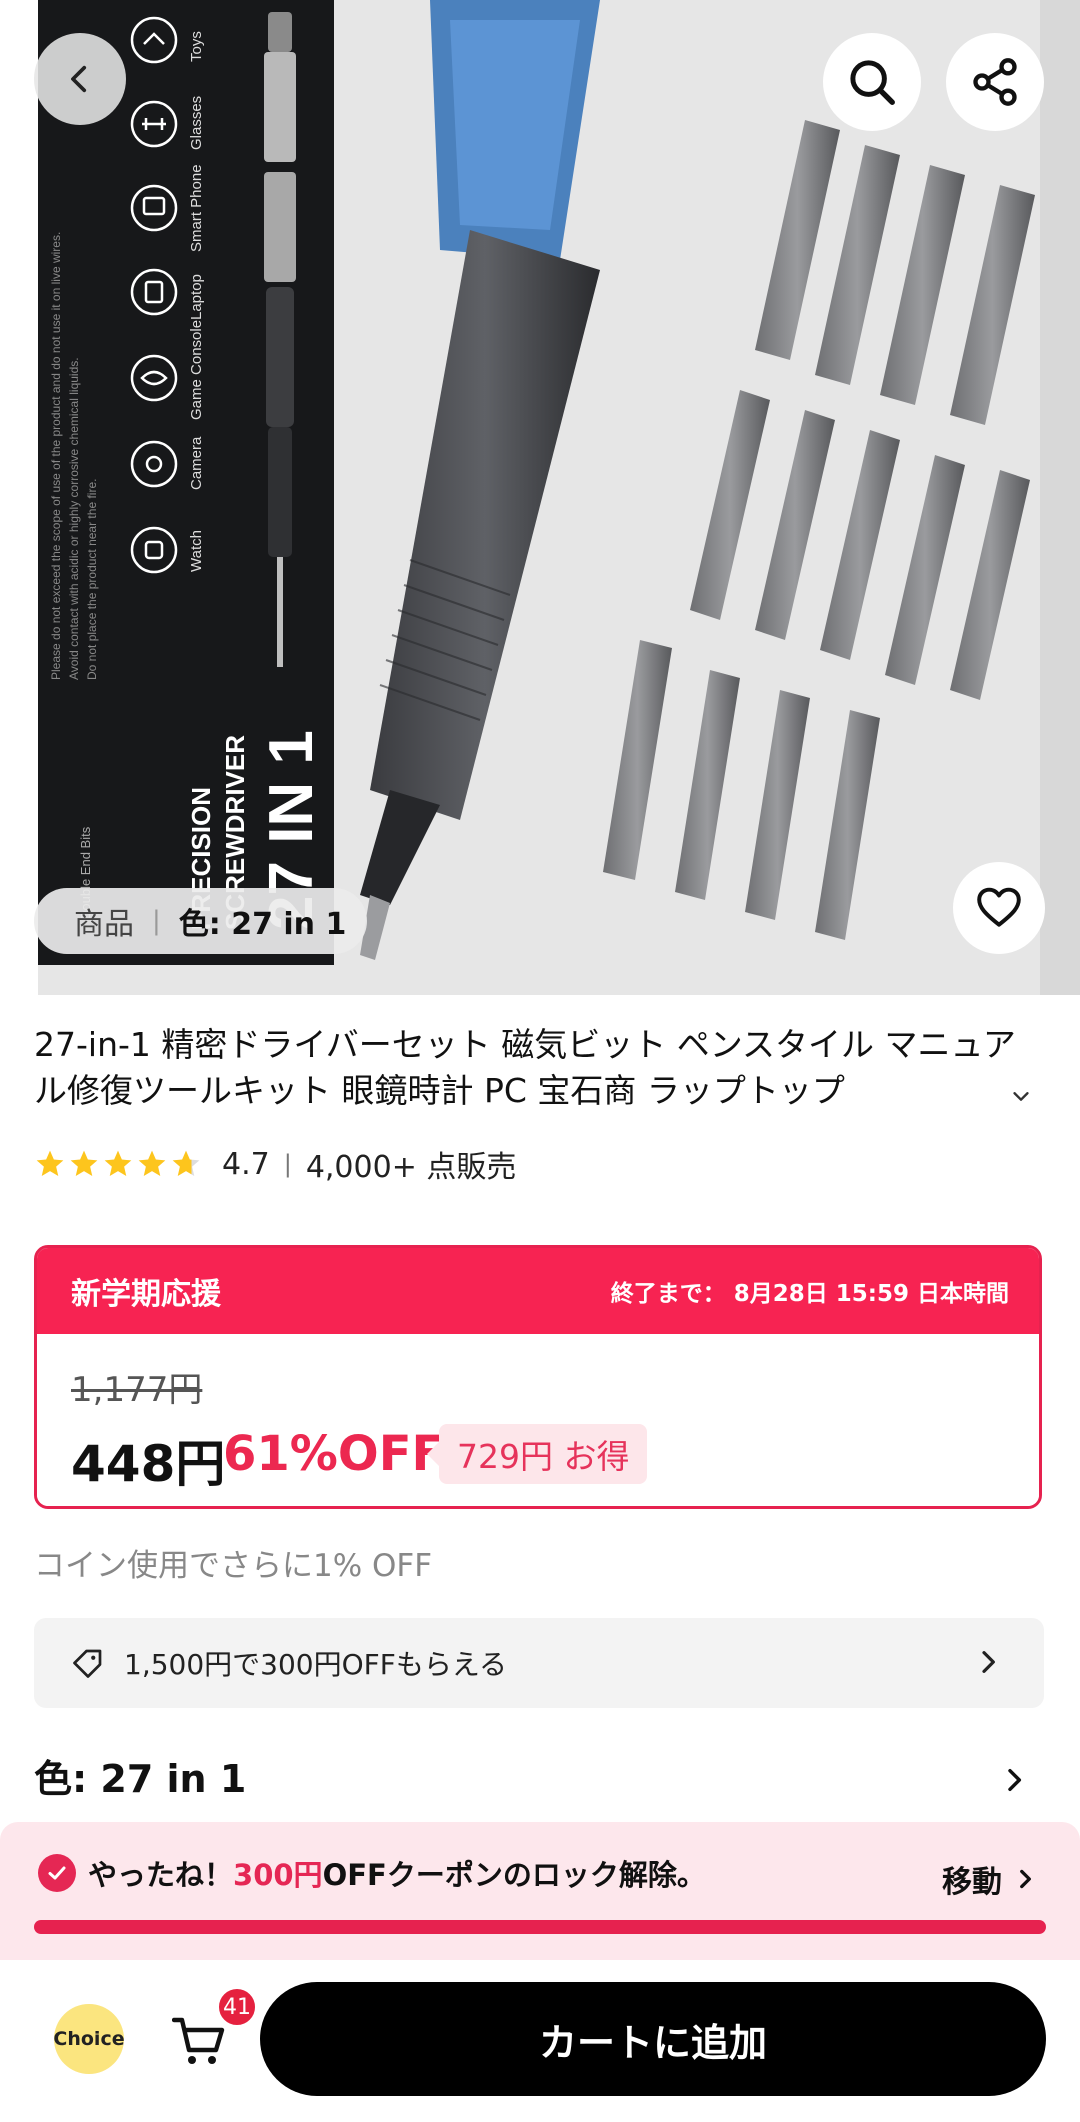 The width and height of the screenshot is (1080, 2122). I want to click on choice-badge-button: Choice, so click(89, 2039).